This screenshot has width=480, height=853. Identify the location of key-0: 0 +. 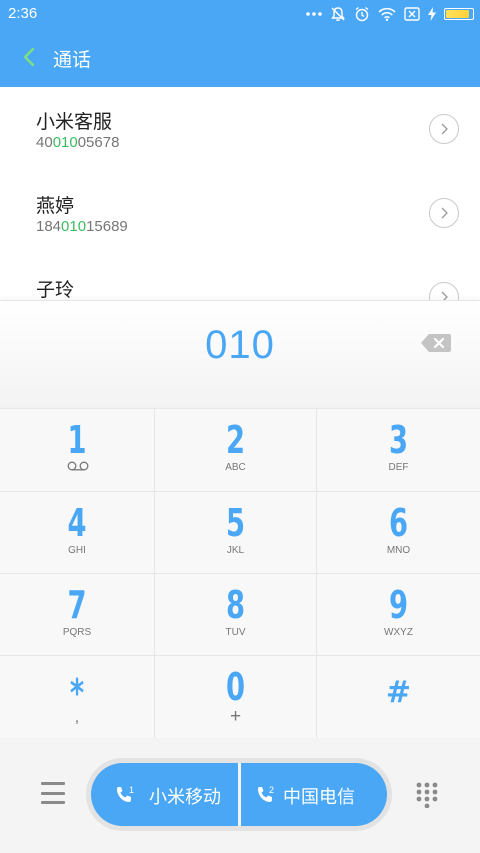
(236, 697).